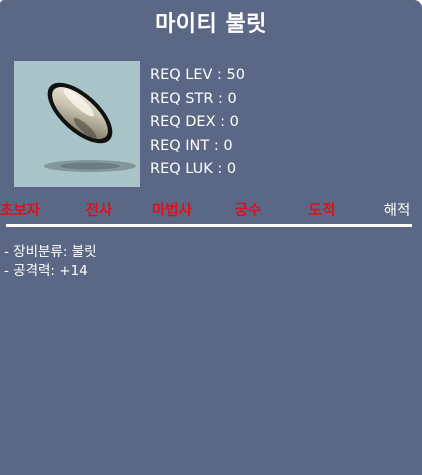 Image resolution: width=422 pixels, height=475 pixels. I want to click on req-str: REQ STR : 0, so click(193, 98).